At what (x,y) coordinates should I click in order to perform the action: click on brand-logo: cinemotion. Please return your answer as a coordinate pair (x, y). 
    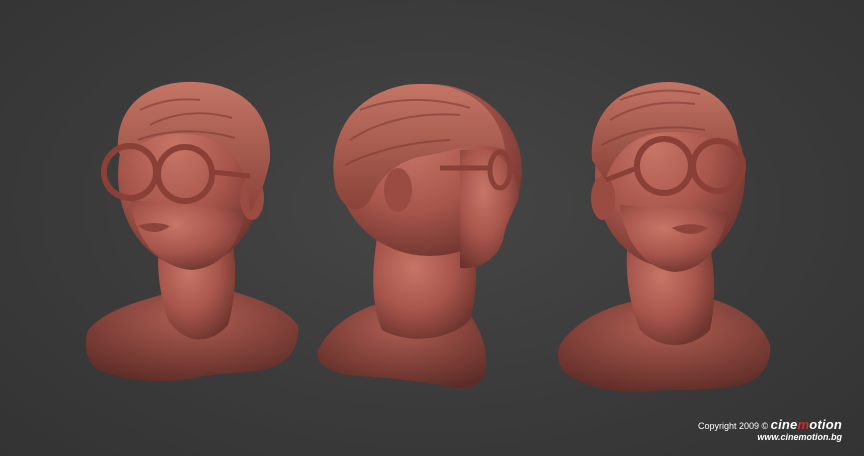
    Looking at the image, I should click on (806, 424).